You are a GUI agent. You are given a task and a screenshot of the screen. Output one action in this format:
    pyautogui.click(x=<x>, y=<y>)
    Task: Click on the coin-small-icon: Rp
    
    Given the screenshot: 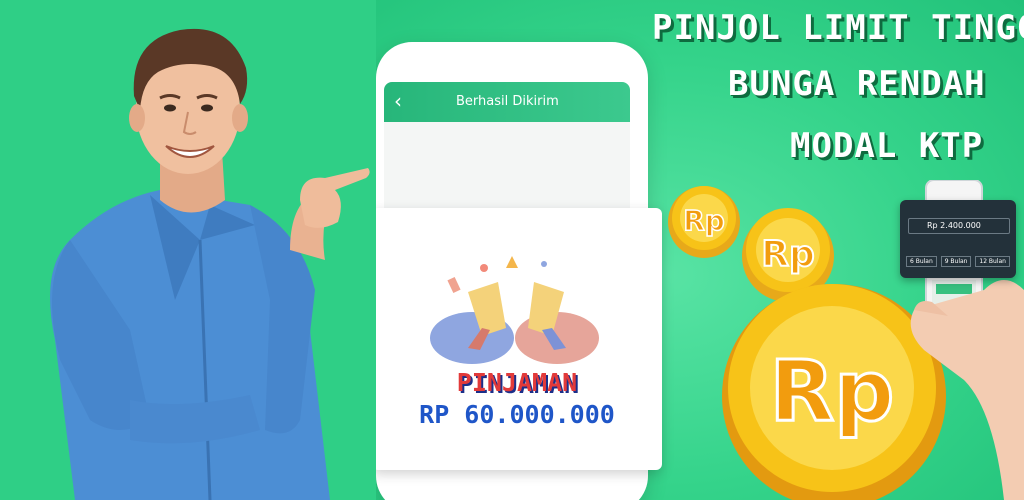 What is the action you would take?
    pyautogui.click(x=704, y=222)
    